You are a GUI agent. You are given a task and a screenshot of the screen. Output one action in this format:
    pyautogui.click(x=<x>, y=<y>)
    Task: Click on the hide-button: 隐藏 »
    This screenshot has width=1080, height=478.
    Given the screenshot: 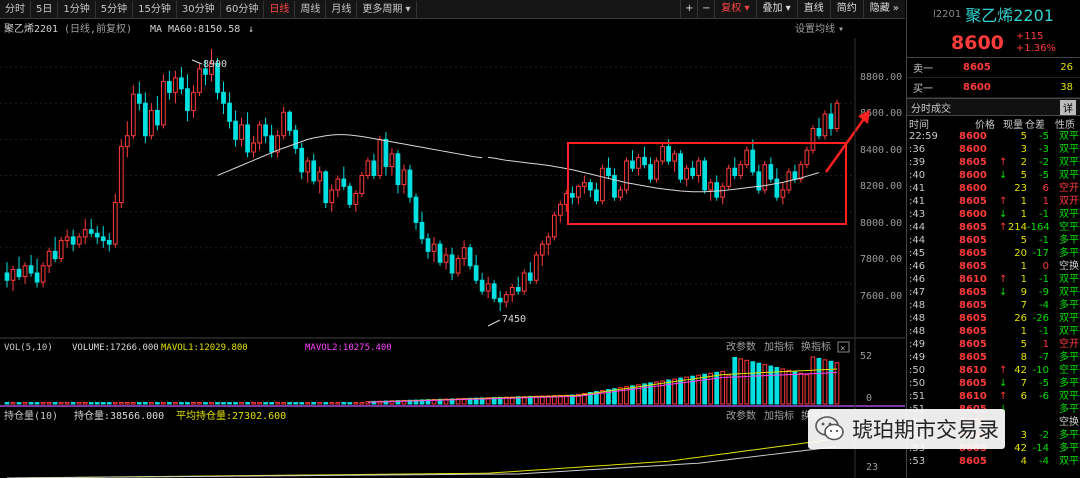 What is the action you would take?
    pyautogui.click(x=883, y=9)
    